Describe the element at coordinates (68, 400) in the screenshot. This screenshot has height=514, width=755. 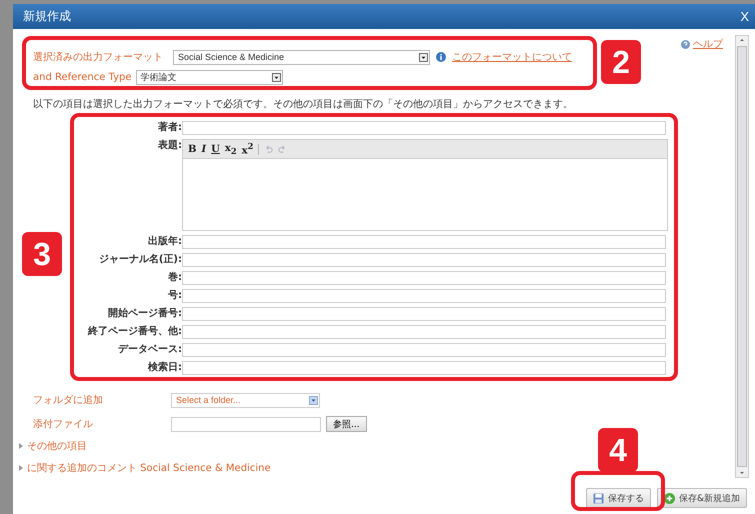
I see `folder-label: フォルダに追加` at that location.